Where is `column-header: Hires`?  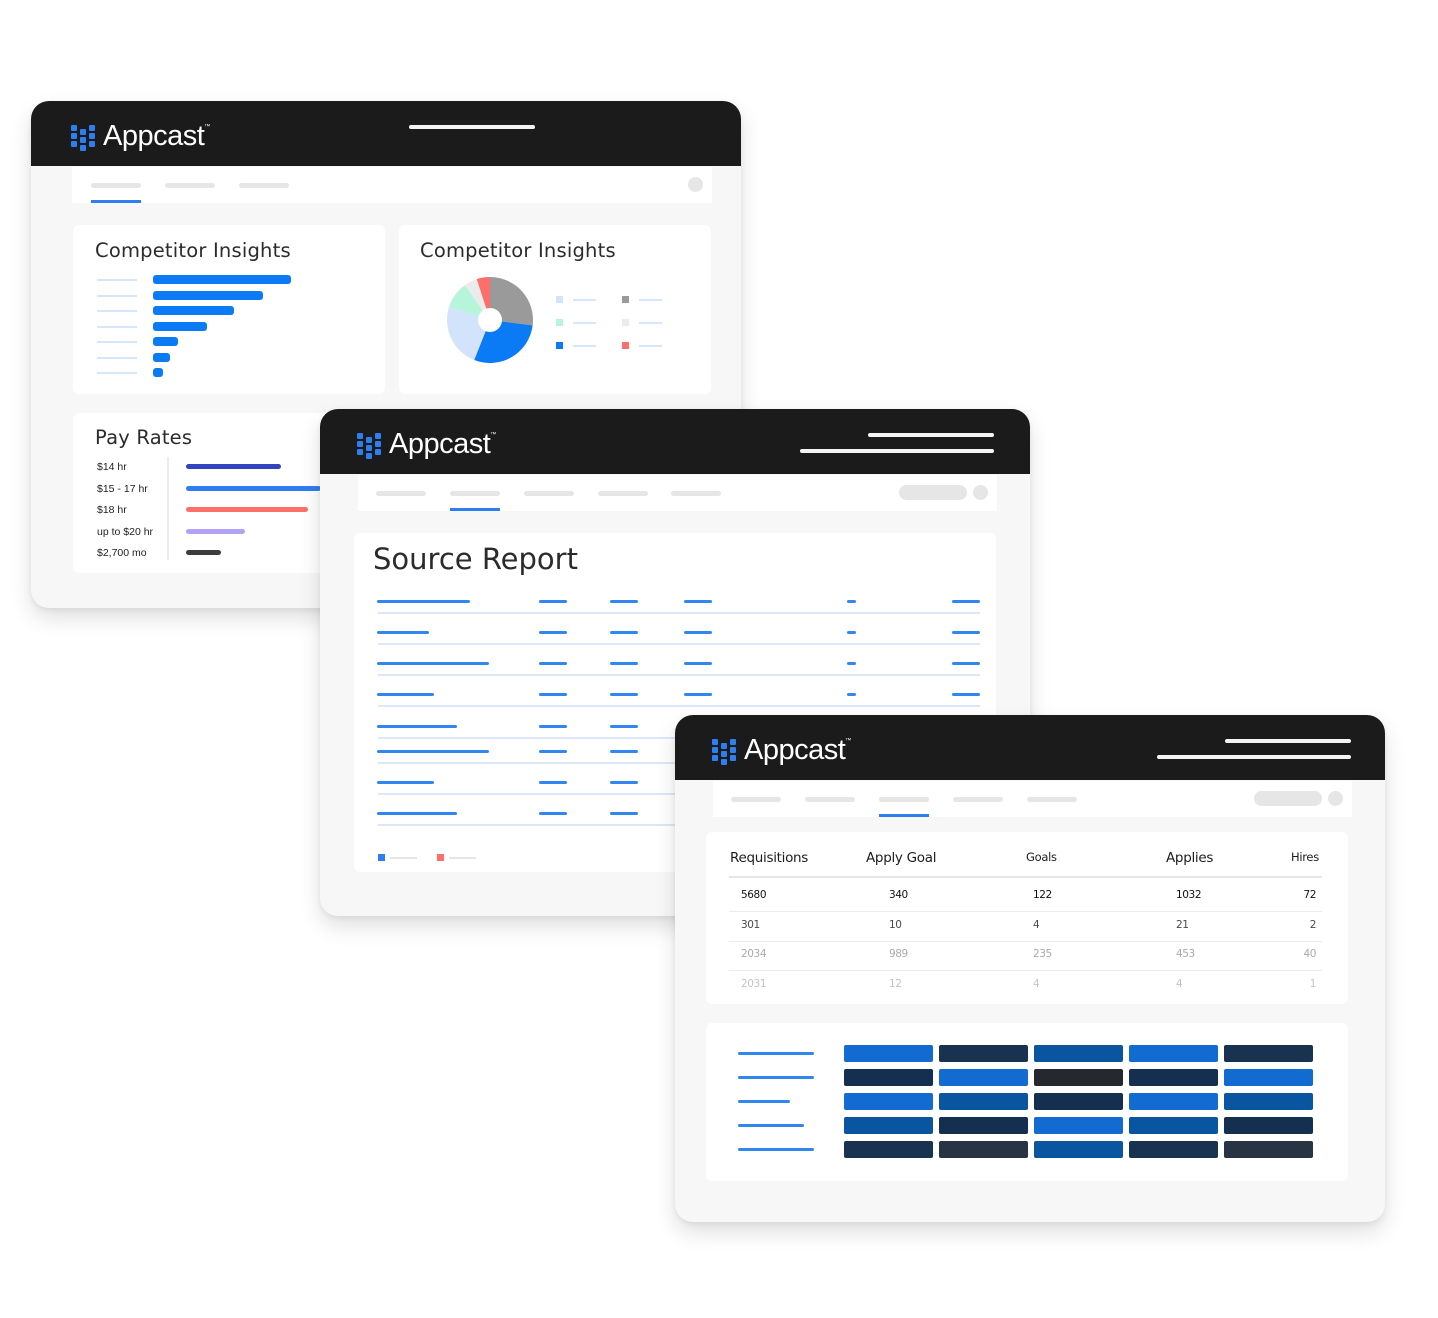 column-header: Hires is located at coordinates (1305, 857).